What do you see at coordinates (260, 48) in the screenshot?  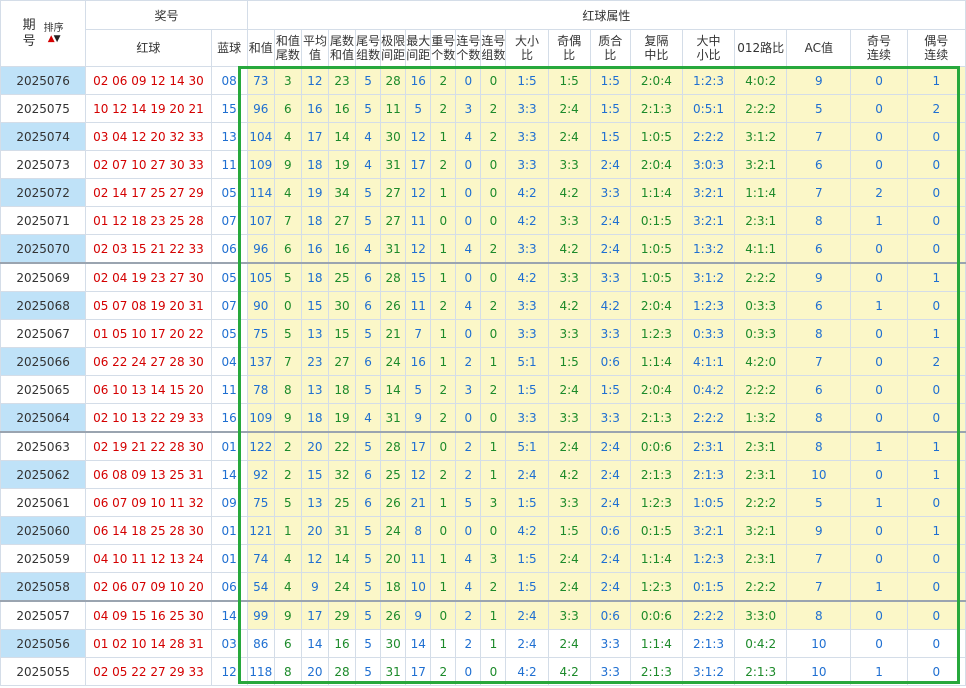 I see `attr-col-header: 和值` at bounding box center [260, 48].